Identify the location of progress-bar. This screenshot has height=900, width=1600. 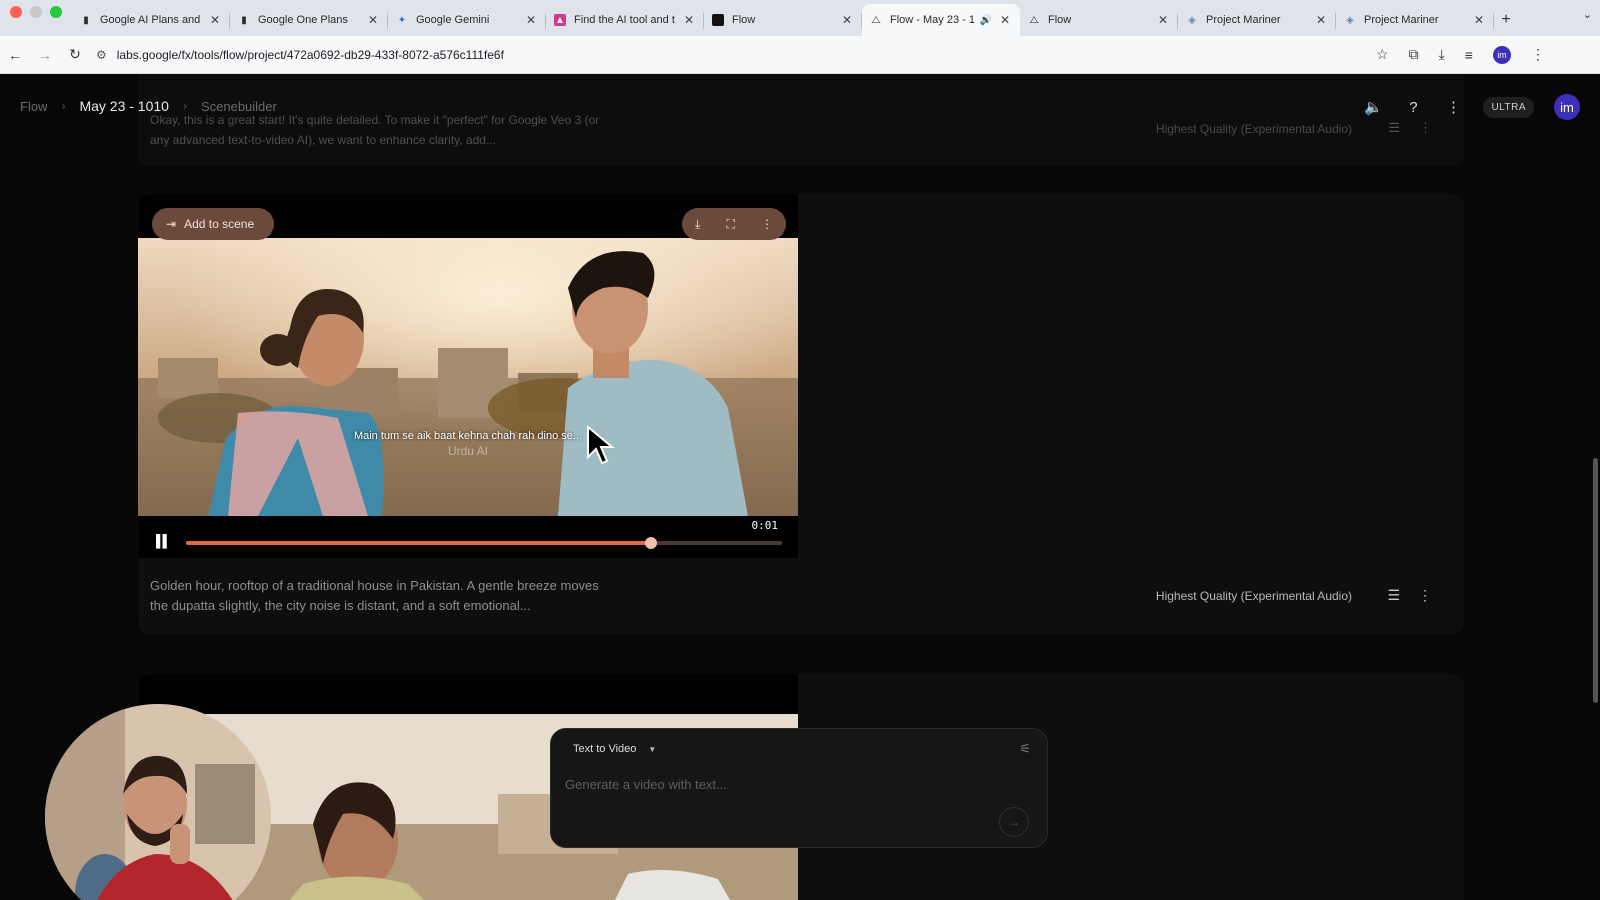
(484, 543).